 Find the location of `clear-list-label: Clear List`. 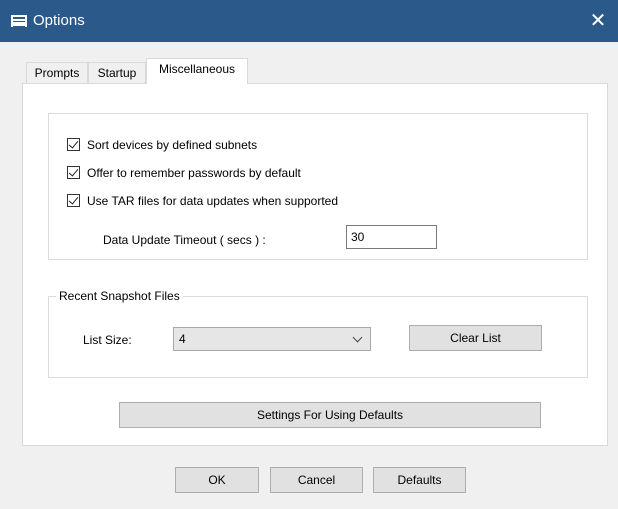

clear-list-label: Clear List is located at coordinates (475, 338).